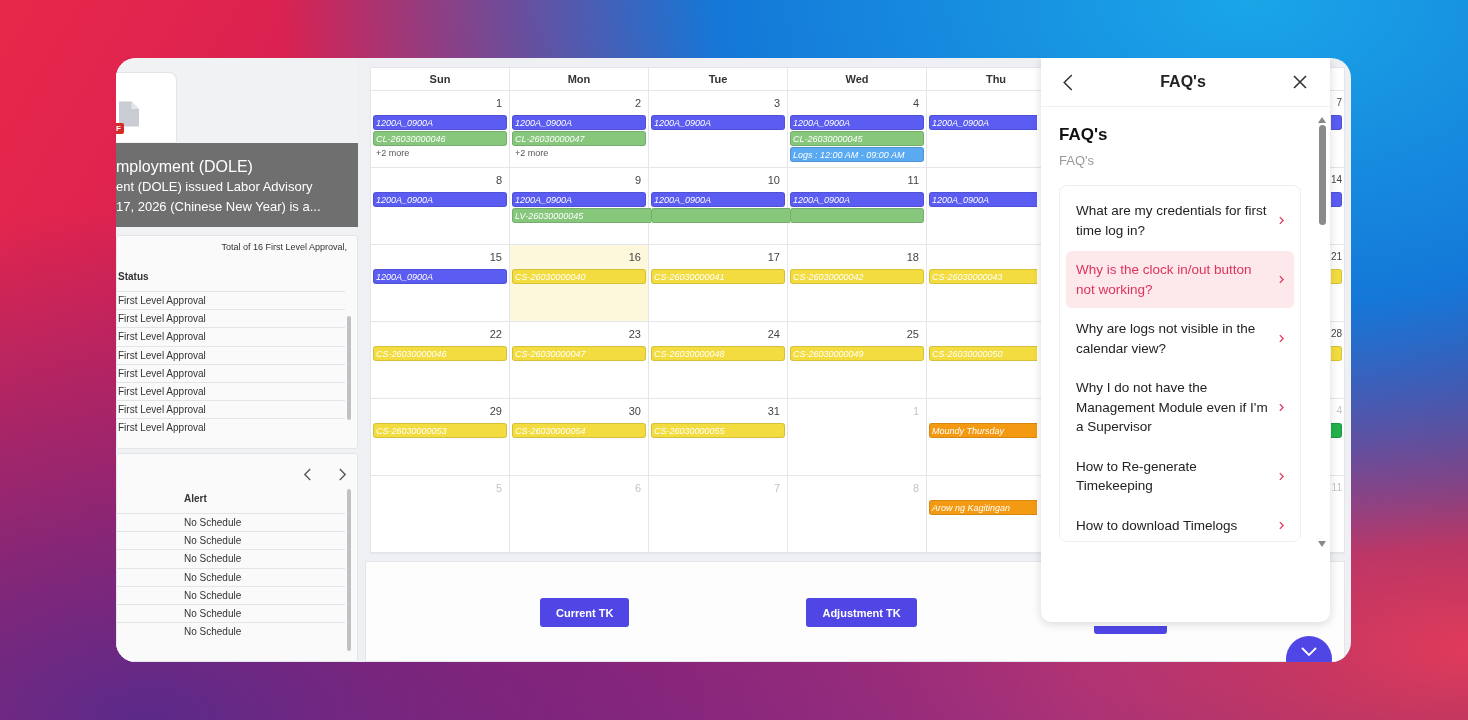 Image resolution: width=1468 pixels, height=720 pixels. Describe the element at coordinates (495, 256) in the screenshot. I see `day-number: 15` at that location.